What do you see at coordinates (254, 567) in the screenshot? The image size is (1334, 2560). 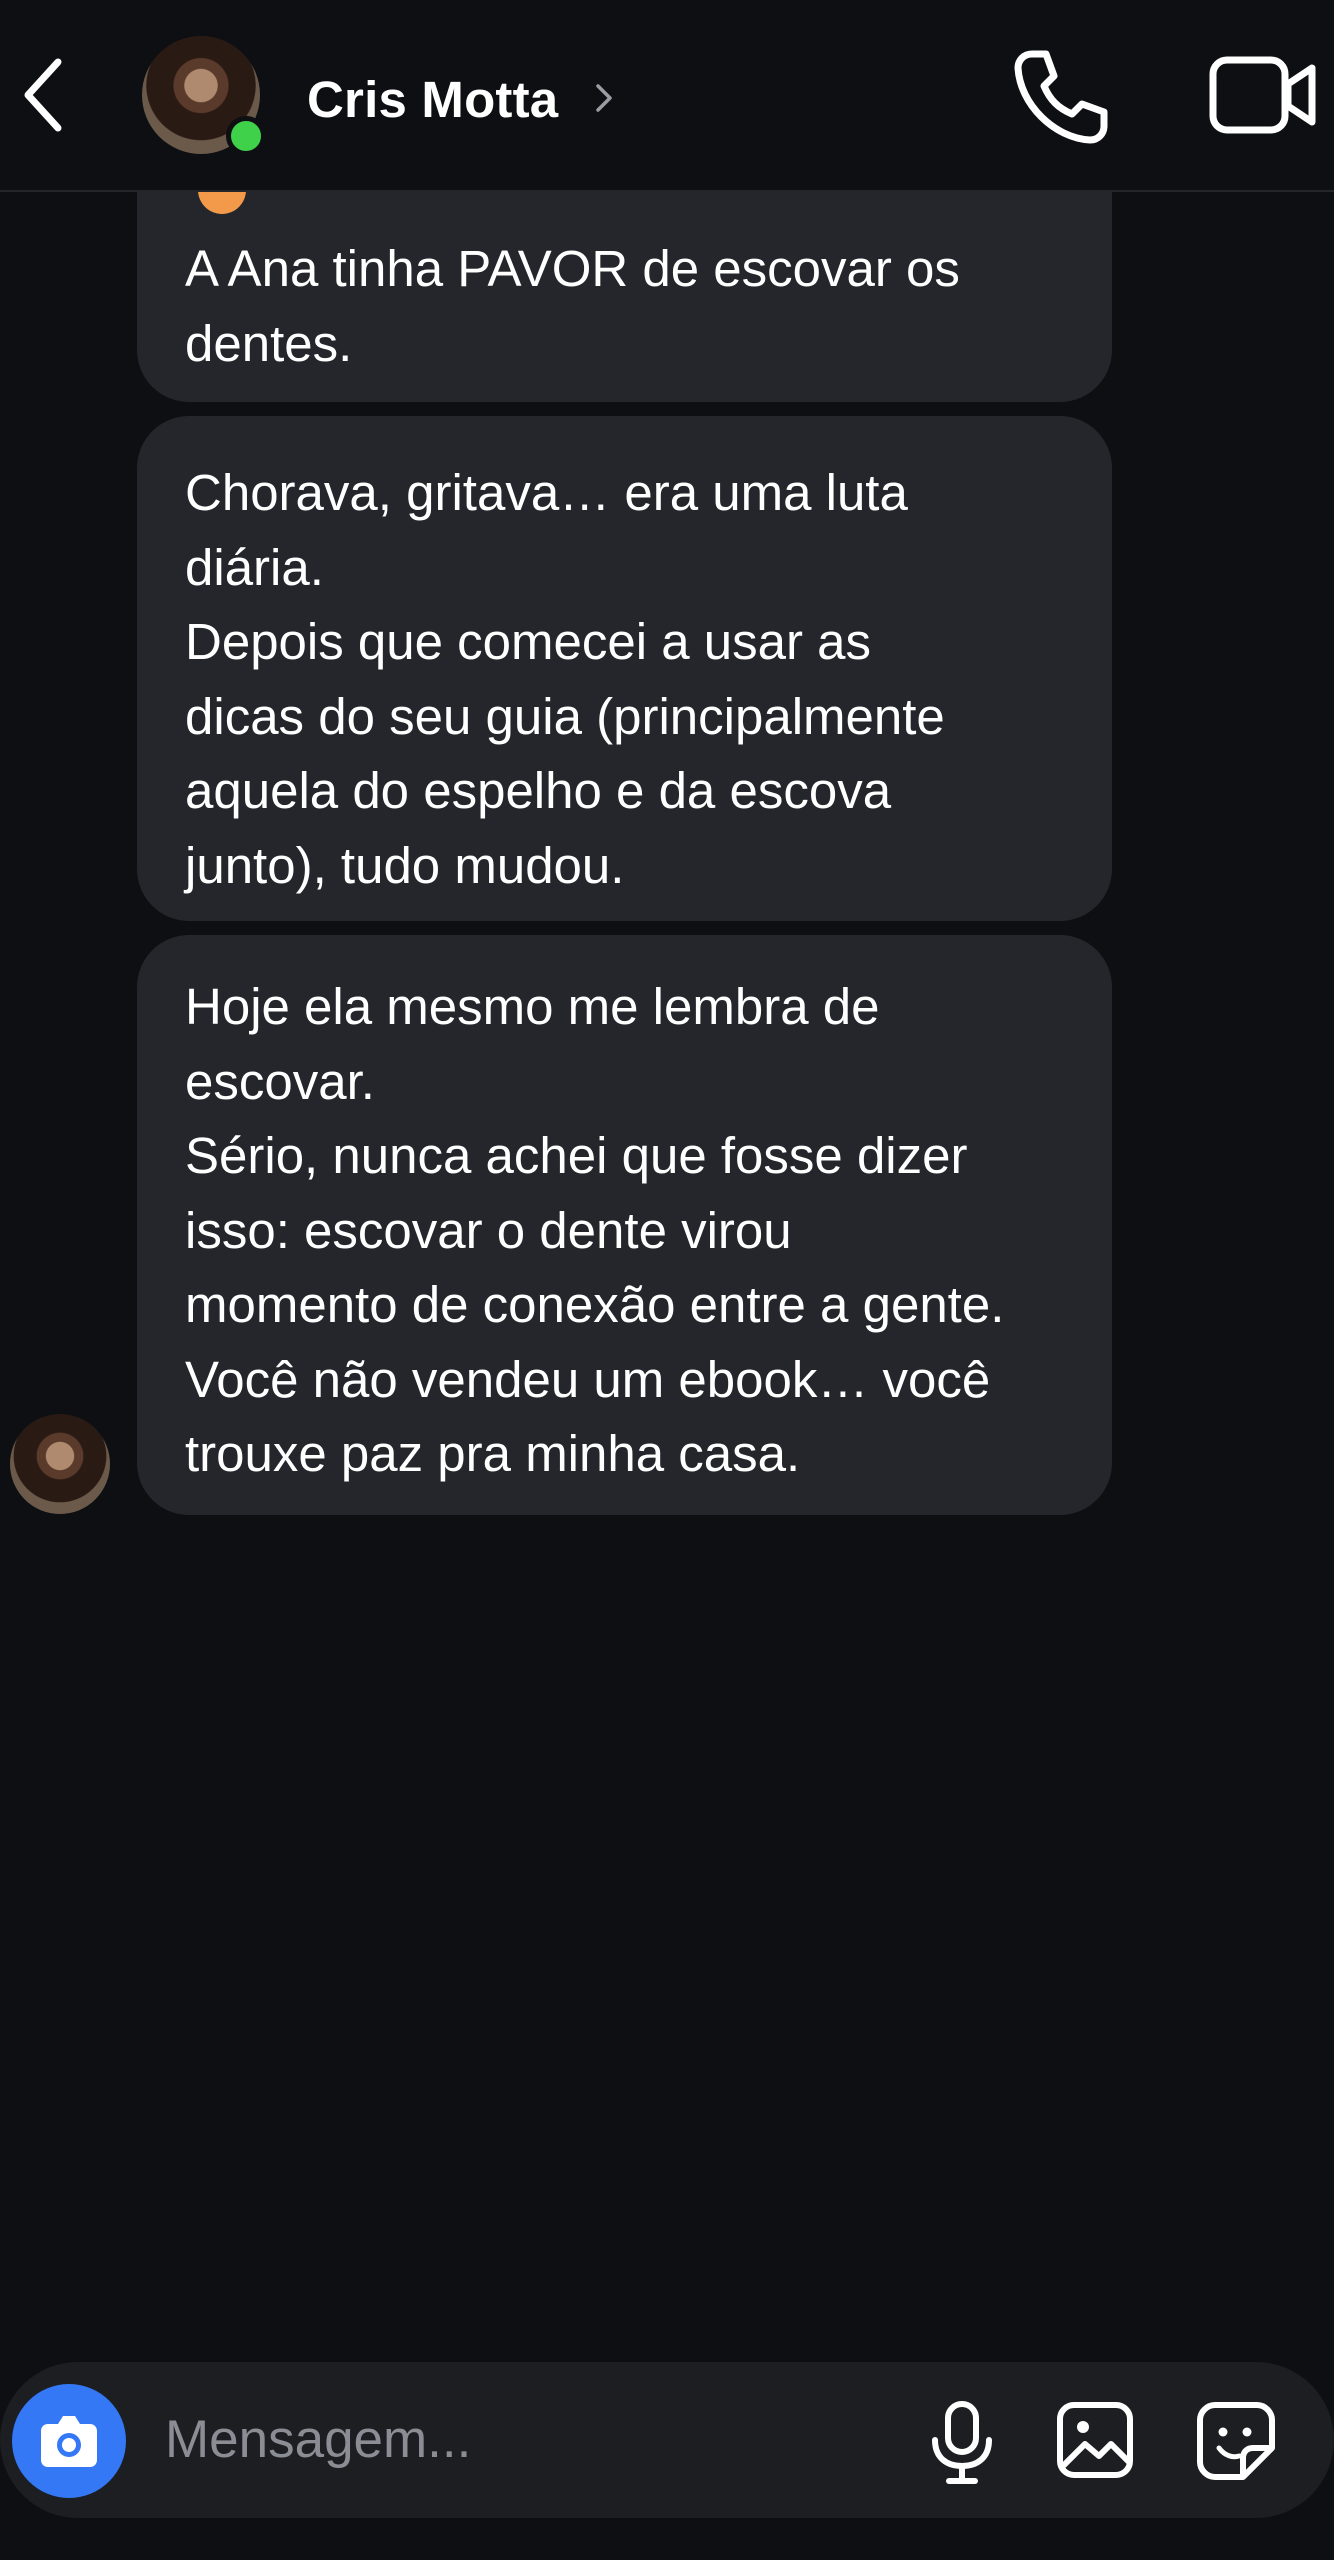 I see `message-line: diária.` at bounding box center [254, 567].